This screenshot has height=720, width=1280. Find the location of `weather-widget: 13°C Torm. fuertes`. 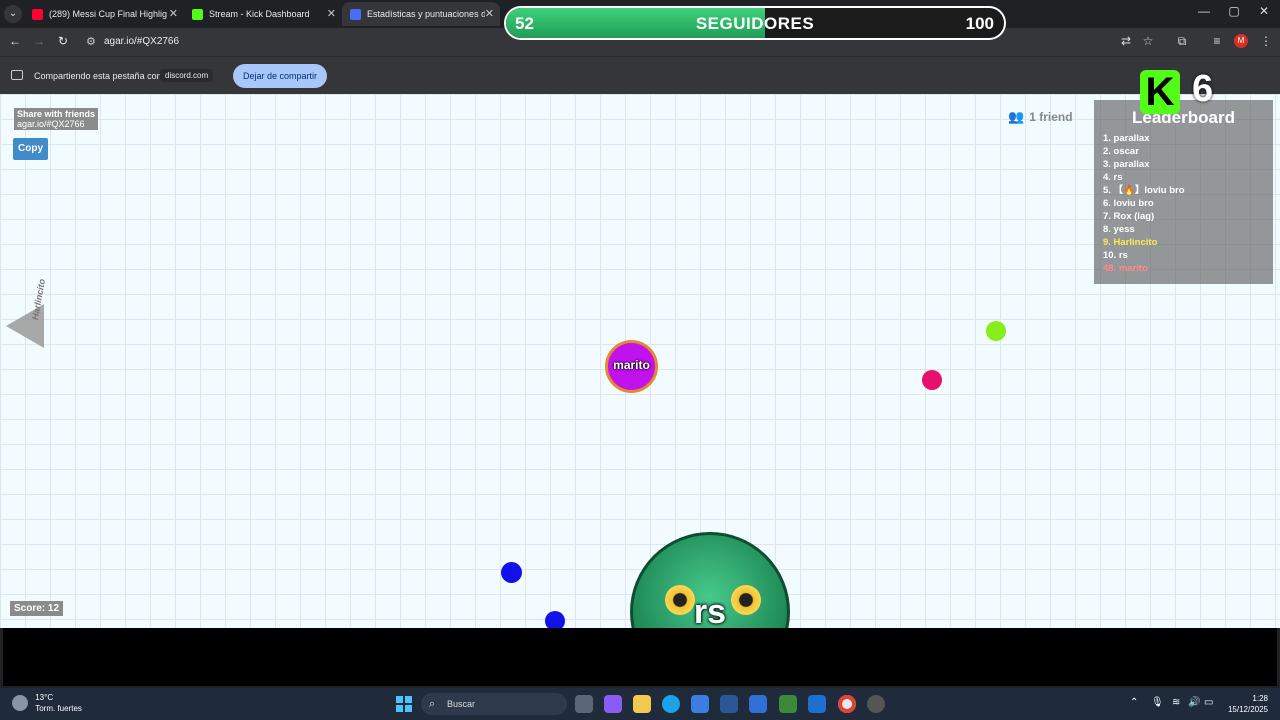

weather-widget: 13°C Torm. fuertes is located at coordinates (47, 703).